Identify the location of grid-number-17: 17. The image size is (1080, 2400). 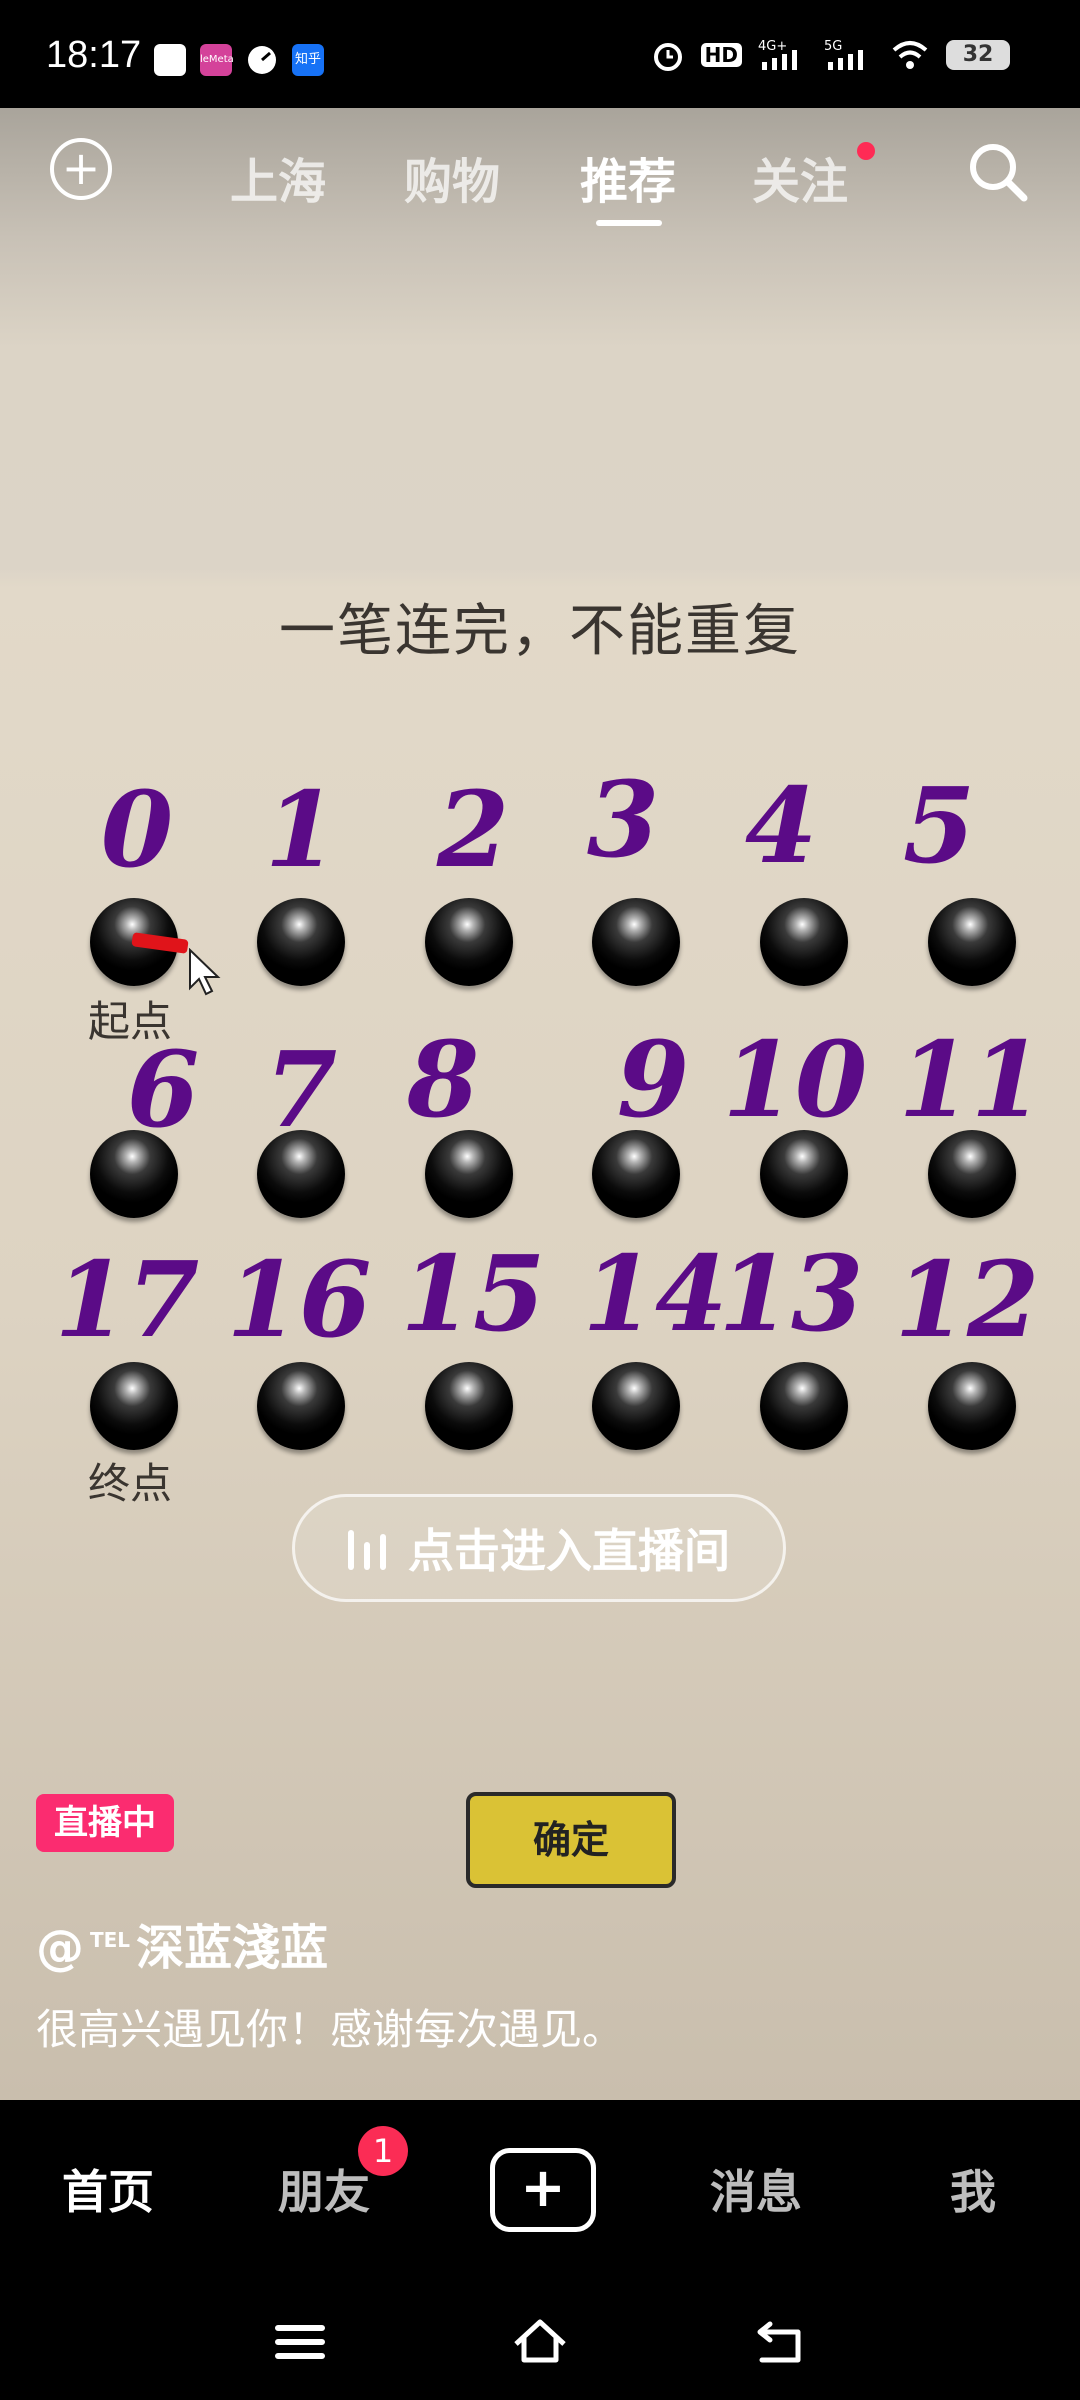
(127, 1299).